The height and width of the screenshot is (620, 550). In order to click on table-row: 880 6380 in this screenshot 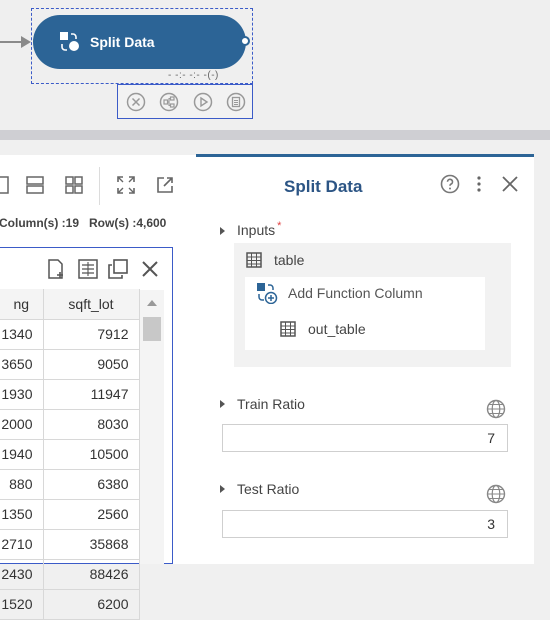, I will do `click(70, 484)`.